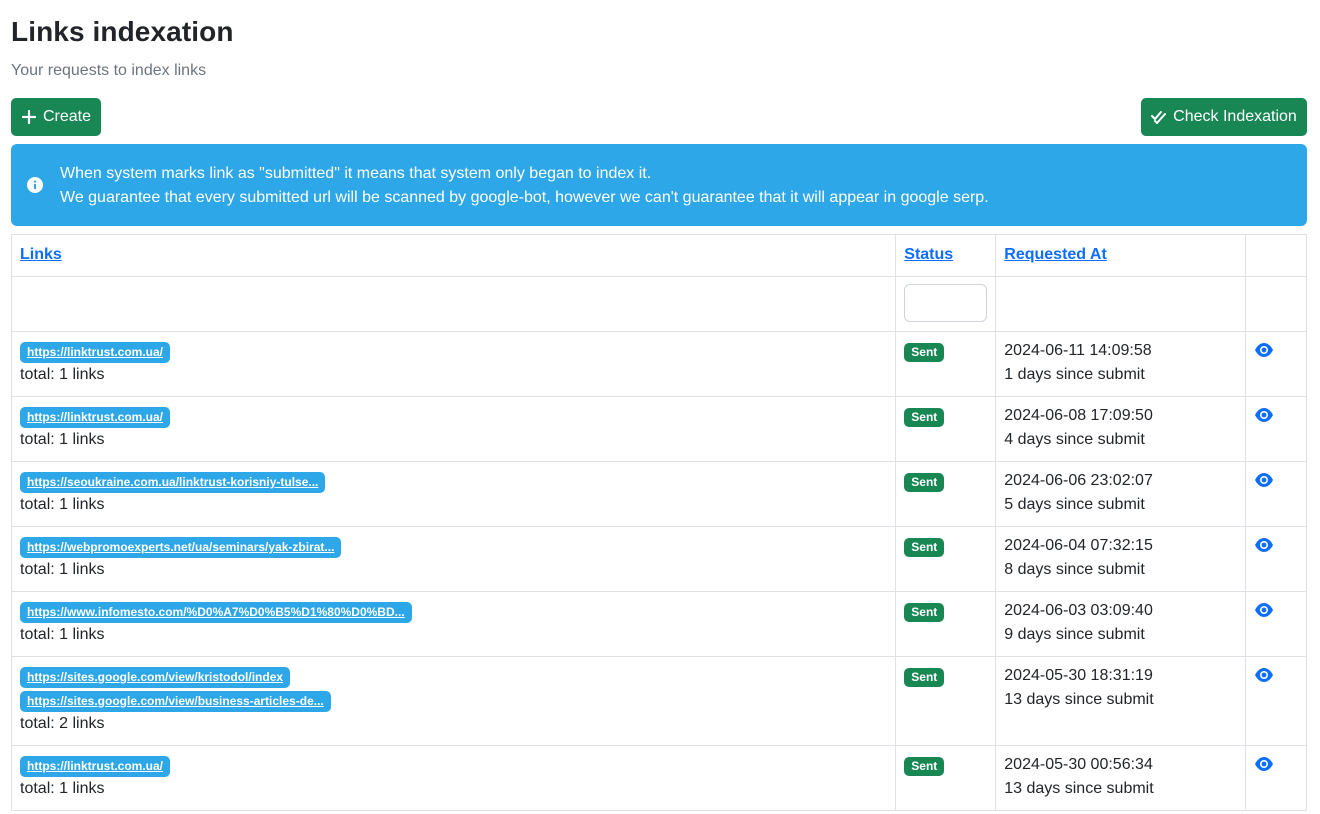 The width and height of the screenshot is (1320, 814). What do you see at coordinates (1121, 429) in the screenshot?
I see `requested-at-cell: 2024-06-08 17:09:50 4 days since submit` at bounding box center [1121, 429].